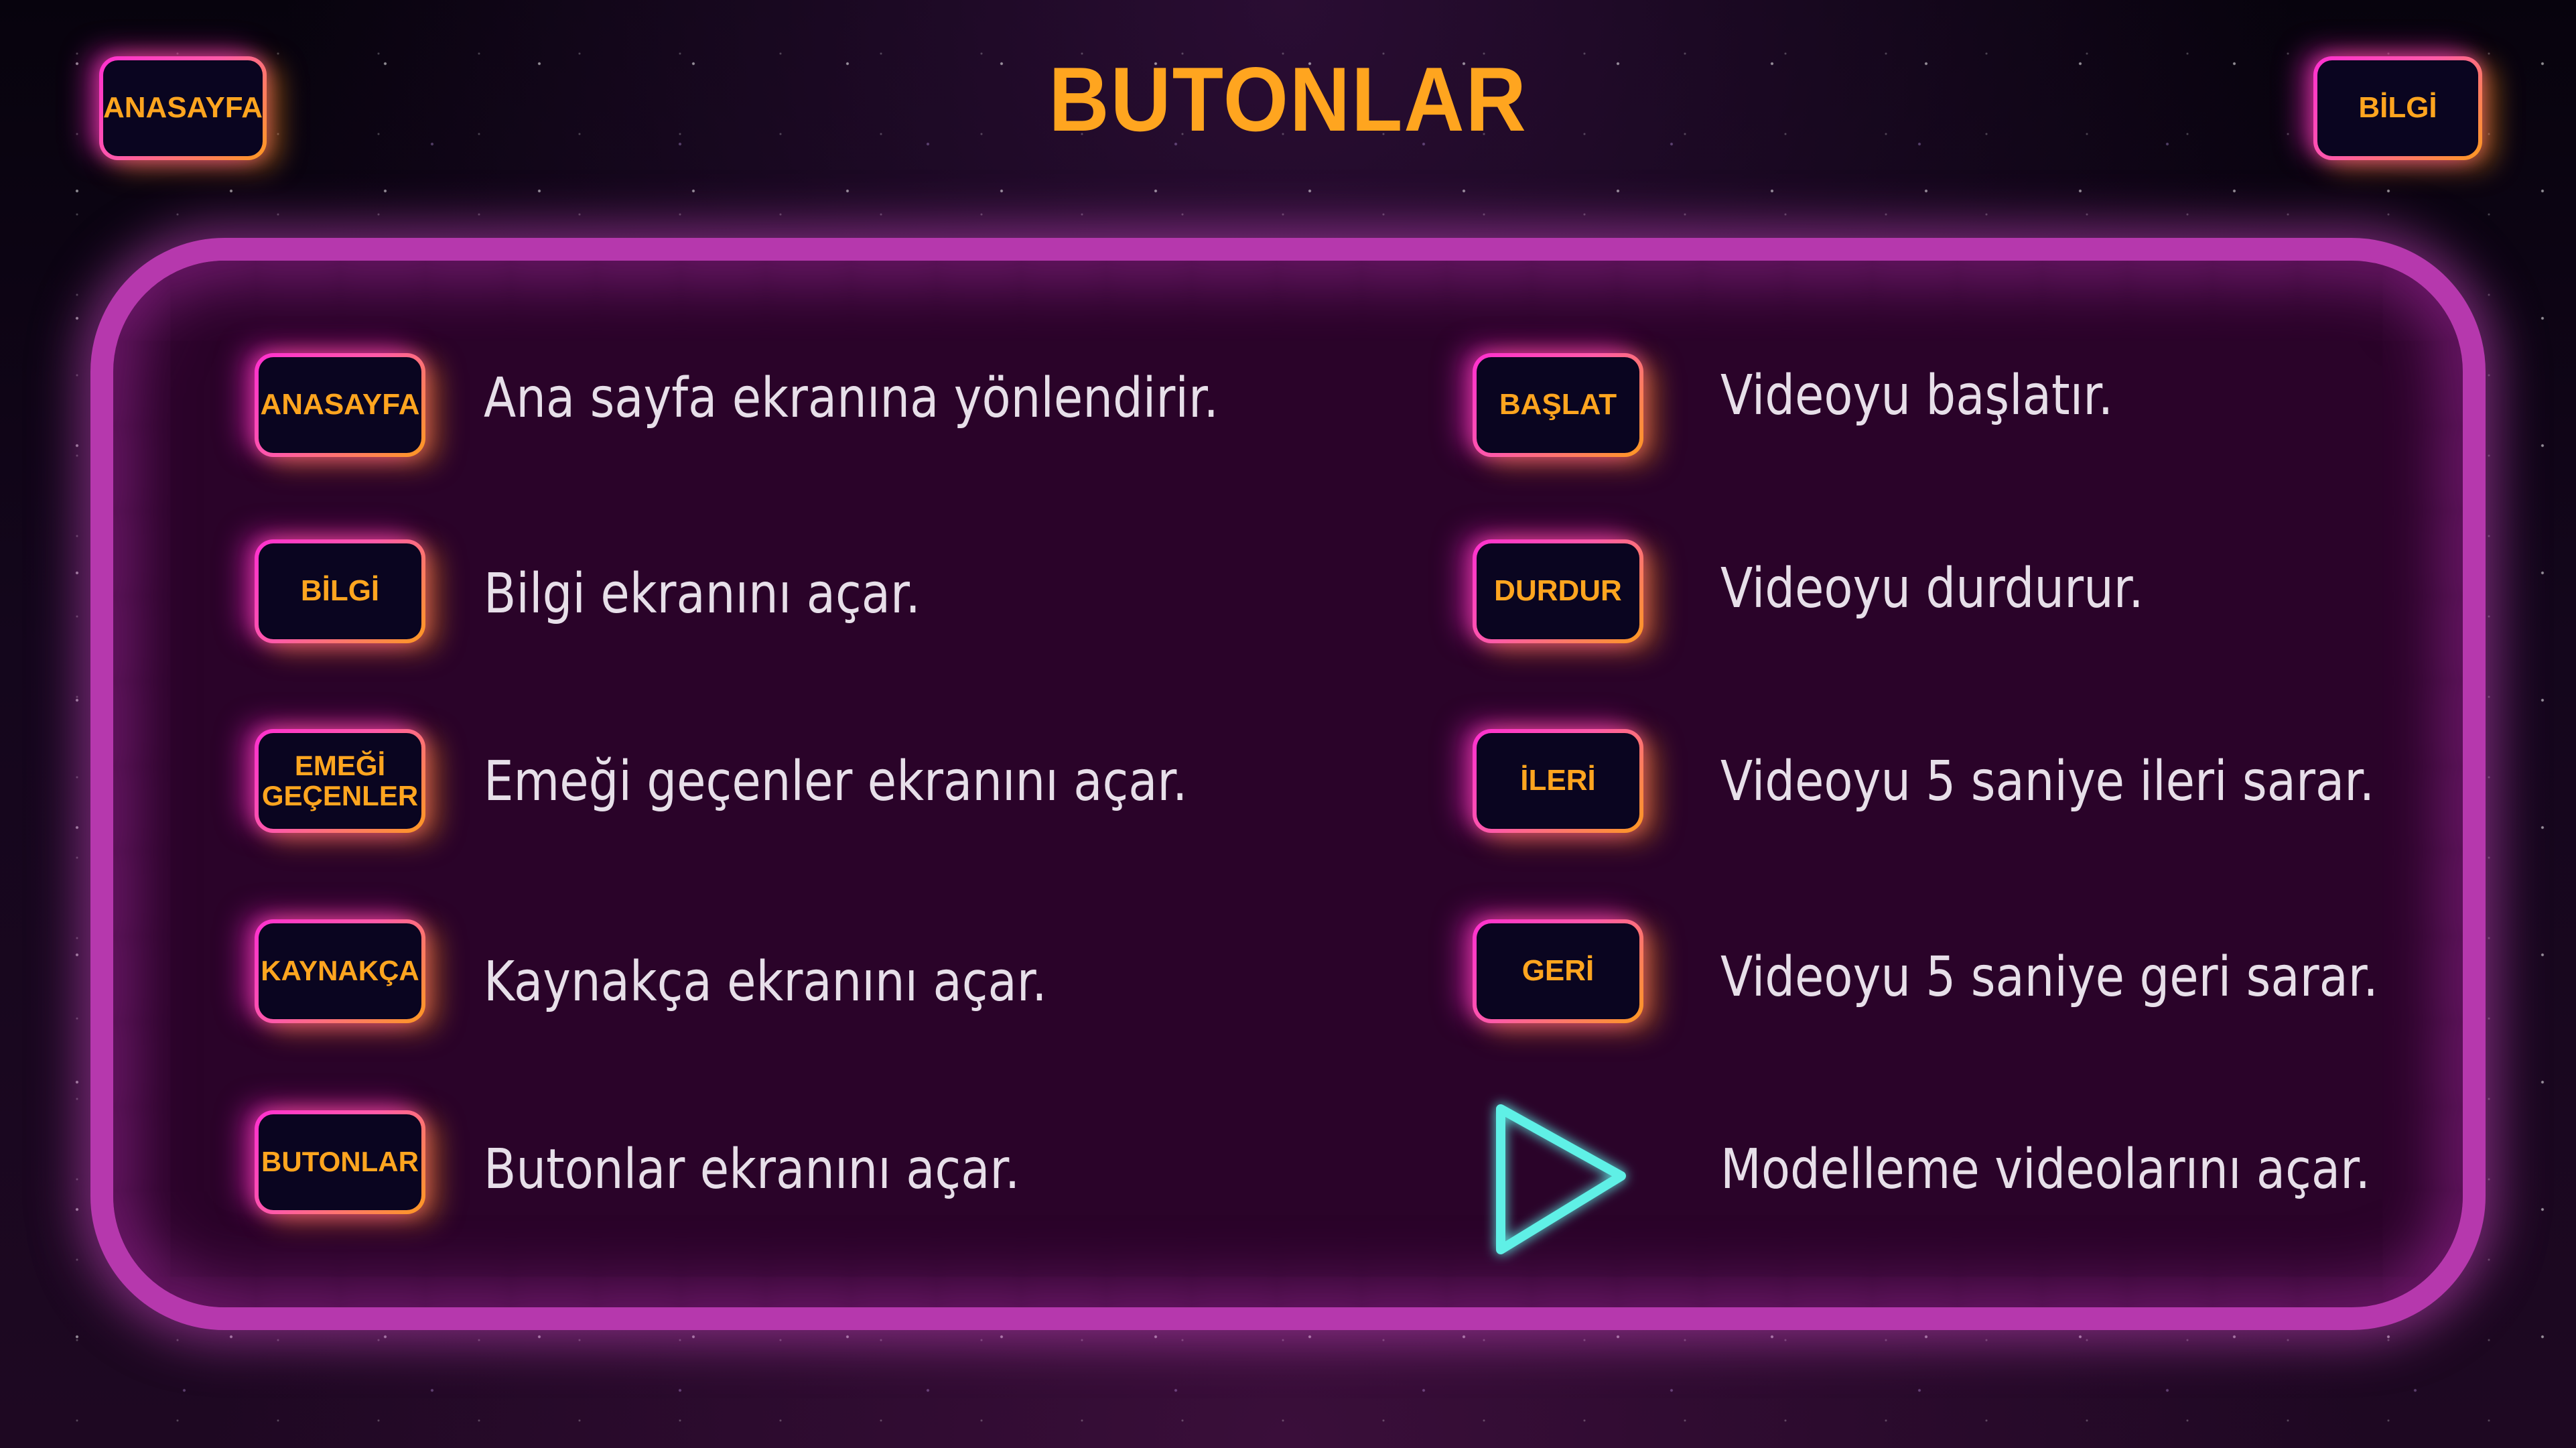  I want to click on legend-back-button: GERİ, so click(1558, 971).